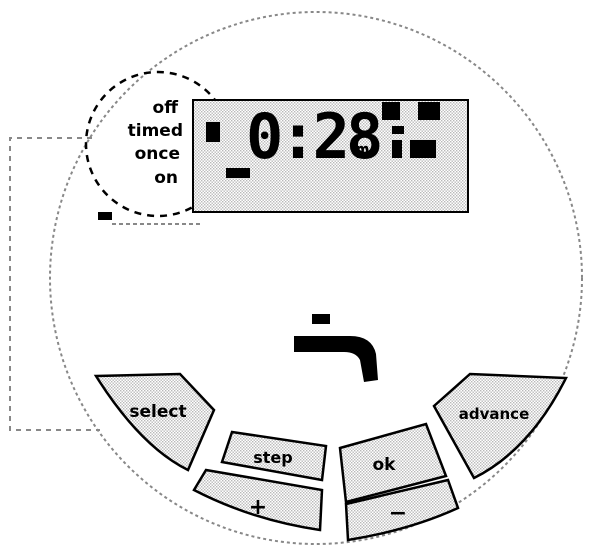 This screenshot has width=599, height=551. What do you see at coordinates (155, 131) in the screenshot?
I see `mode-timed-label: timed` at bounding box center [155, 131].